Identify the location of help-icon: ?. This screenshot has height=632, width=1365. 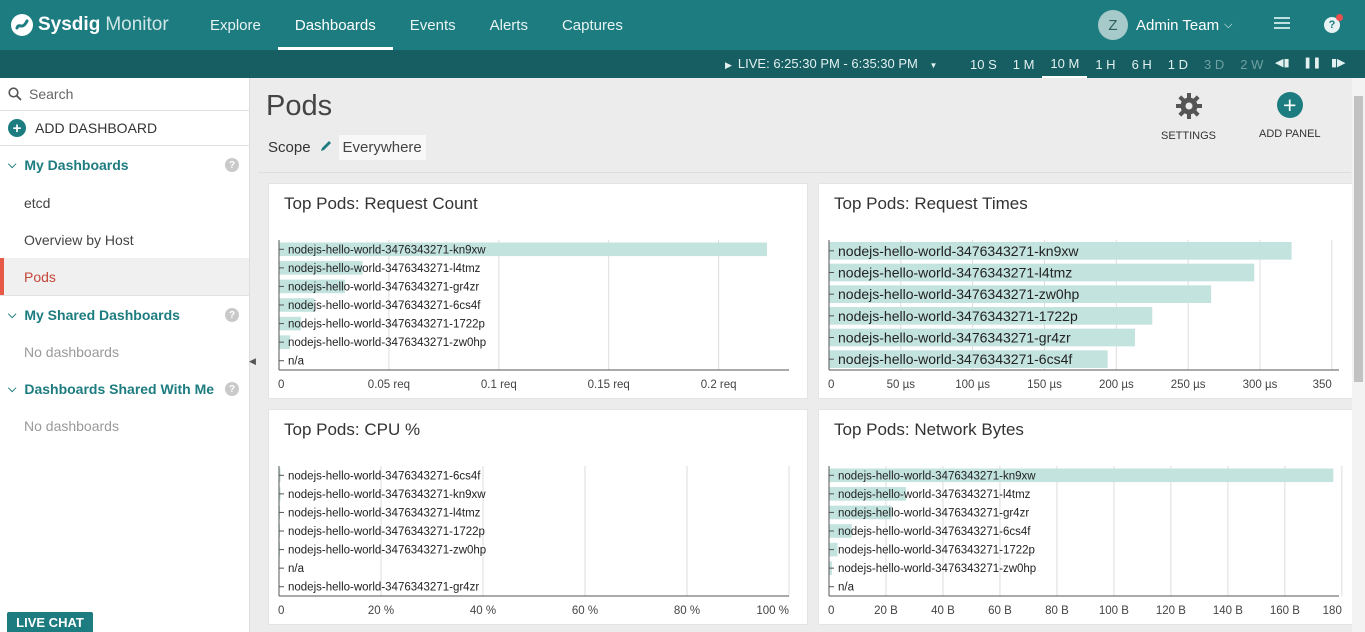
(1333, 23).